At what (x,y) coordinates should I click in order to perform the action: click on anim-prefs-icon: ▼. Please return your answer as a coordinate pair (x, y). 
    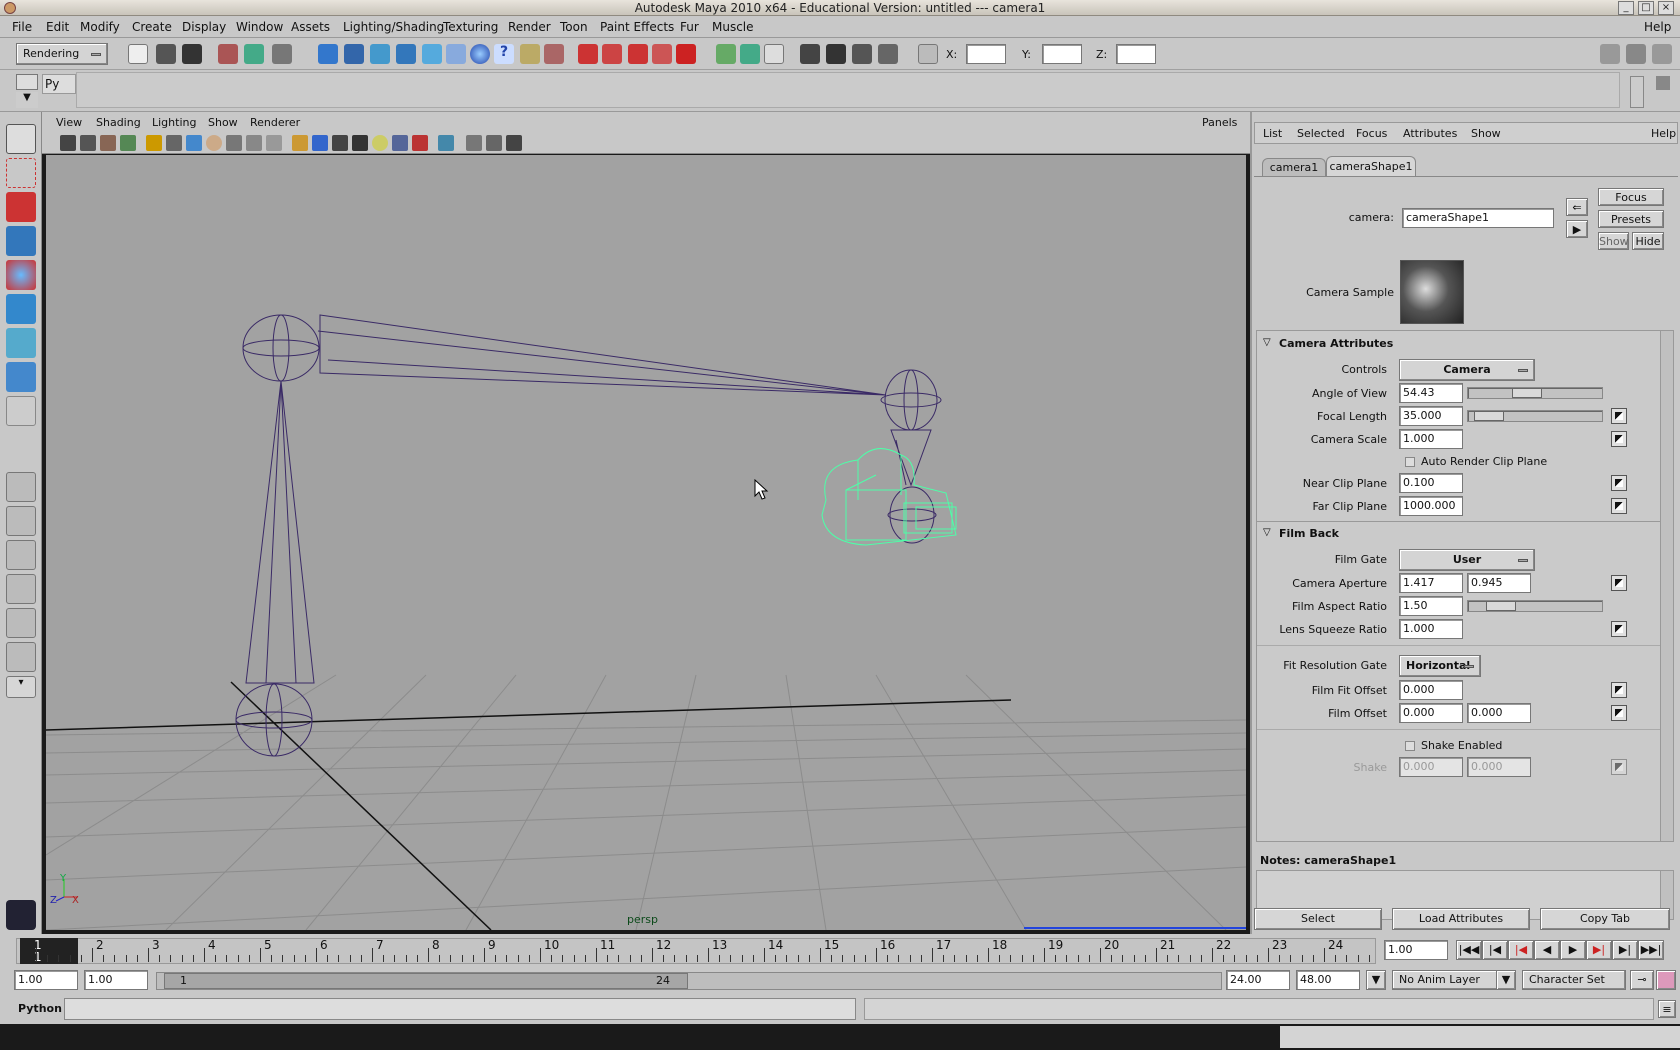
    Looking at the image, I should click on (1376, 980).